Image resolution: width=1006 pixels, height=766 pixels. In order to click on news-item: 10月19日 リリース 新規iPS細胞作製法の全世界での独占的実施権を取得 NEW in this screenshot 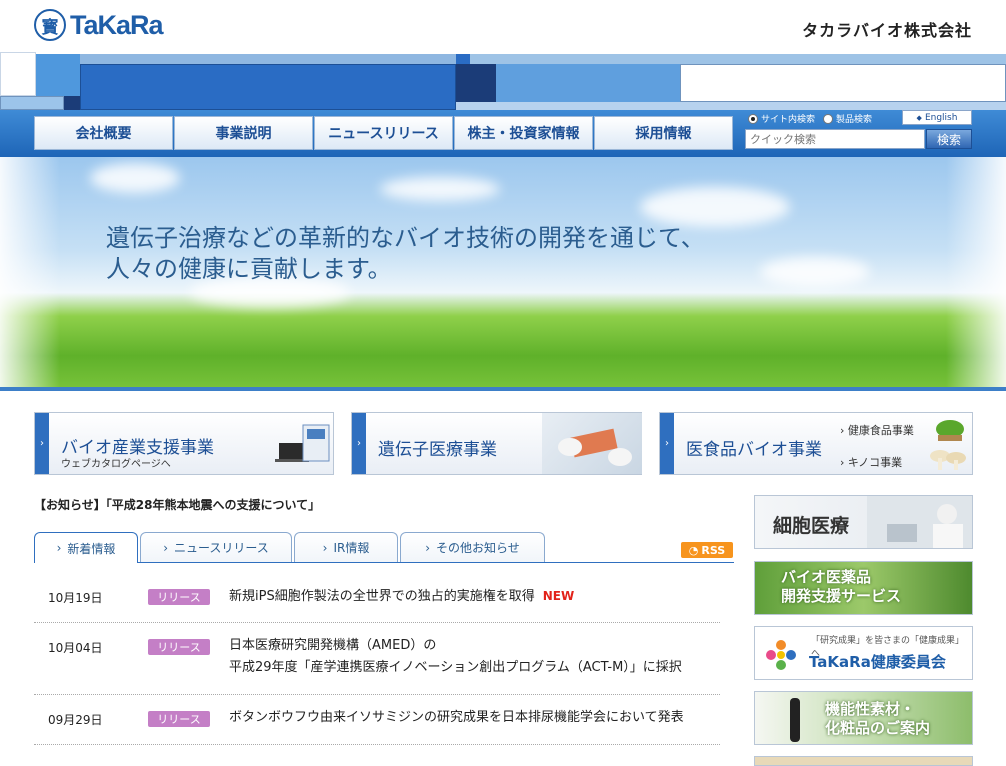, I will do `click(377, 601)`.